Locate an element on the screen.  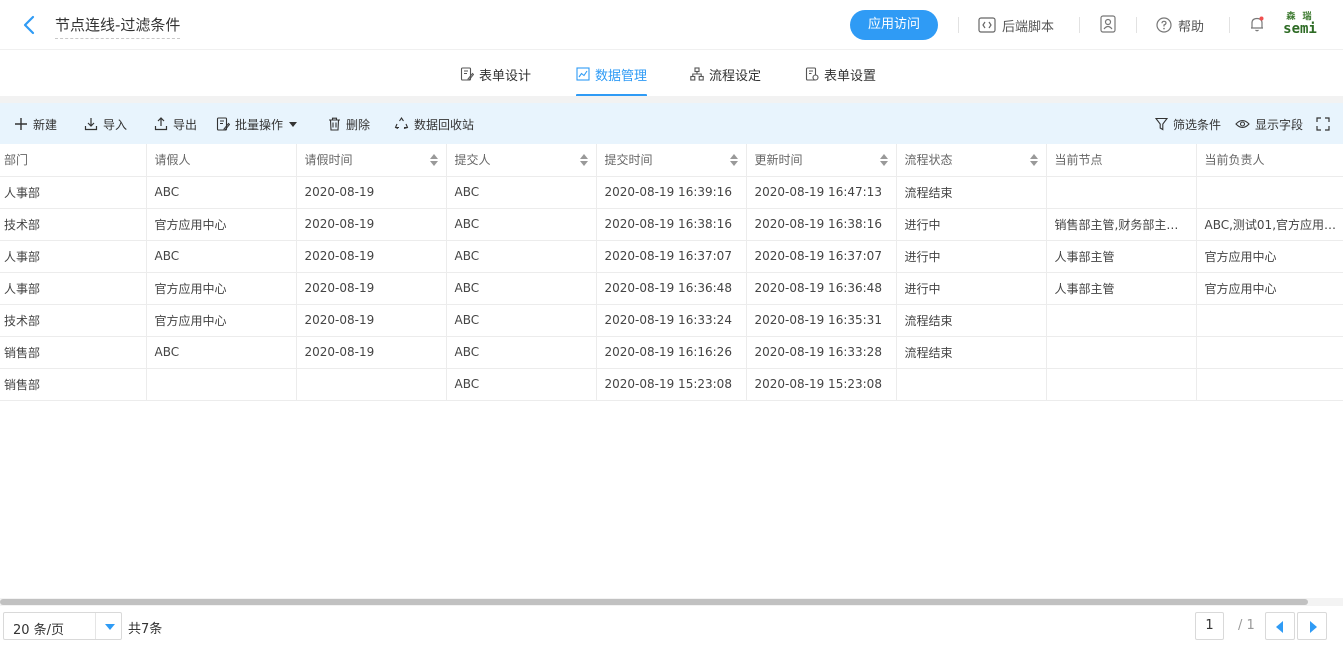
logo-line-2: semi is located at coordinates (1300, 29).